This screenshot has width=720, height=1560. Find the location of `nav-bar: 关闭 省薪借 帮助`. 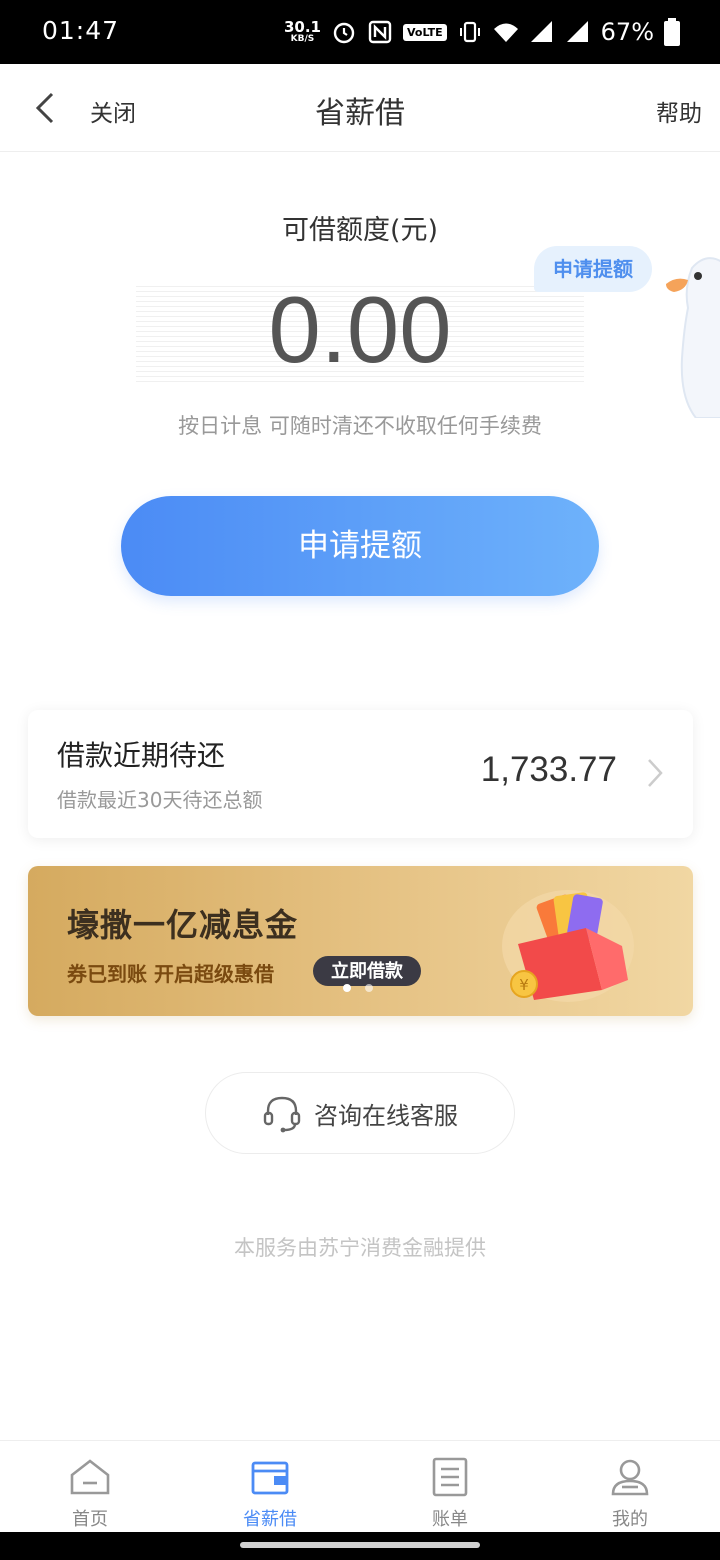

nav-bar: 关闭 省薪借 帮助 is located at coordinates (360, 108).